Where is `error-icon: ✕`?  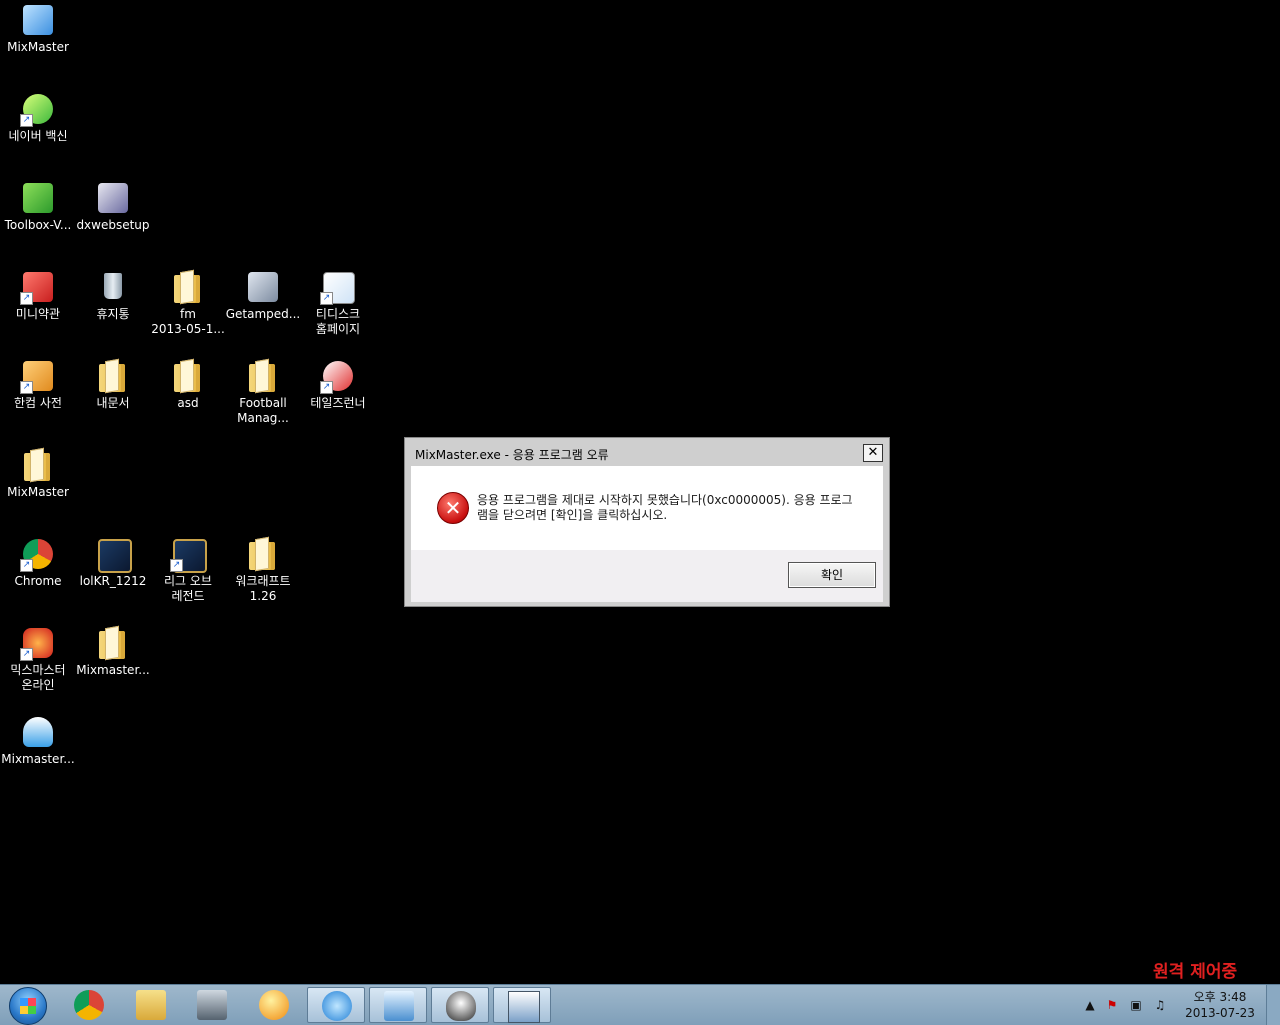 error-icon: ✕ is located at coordinates (453, 508).